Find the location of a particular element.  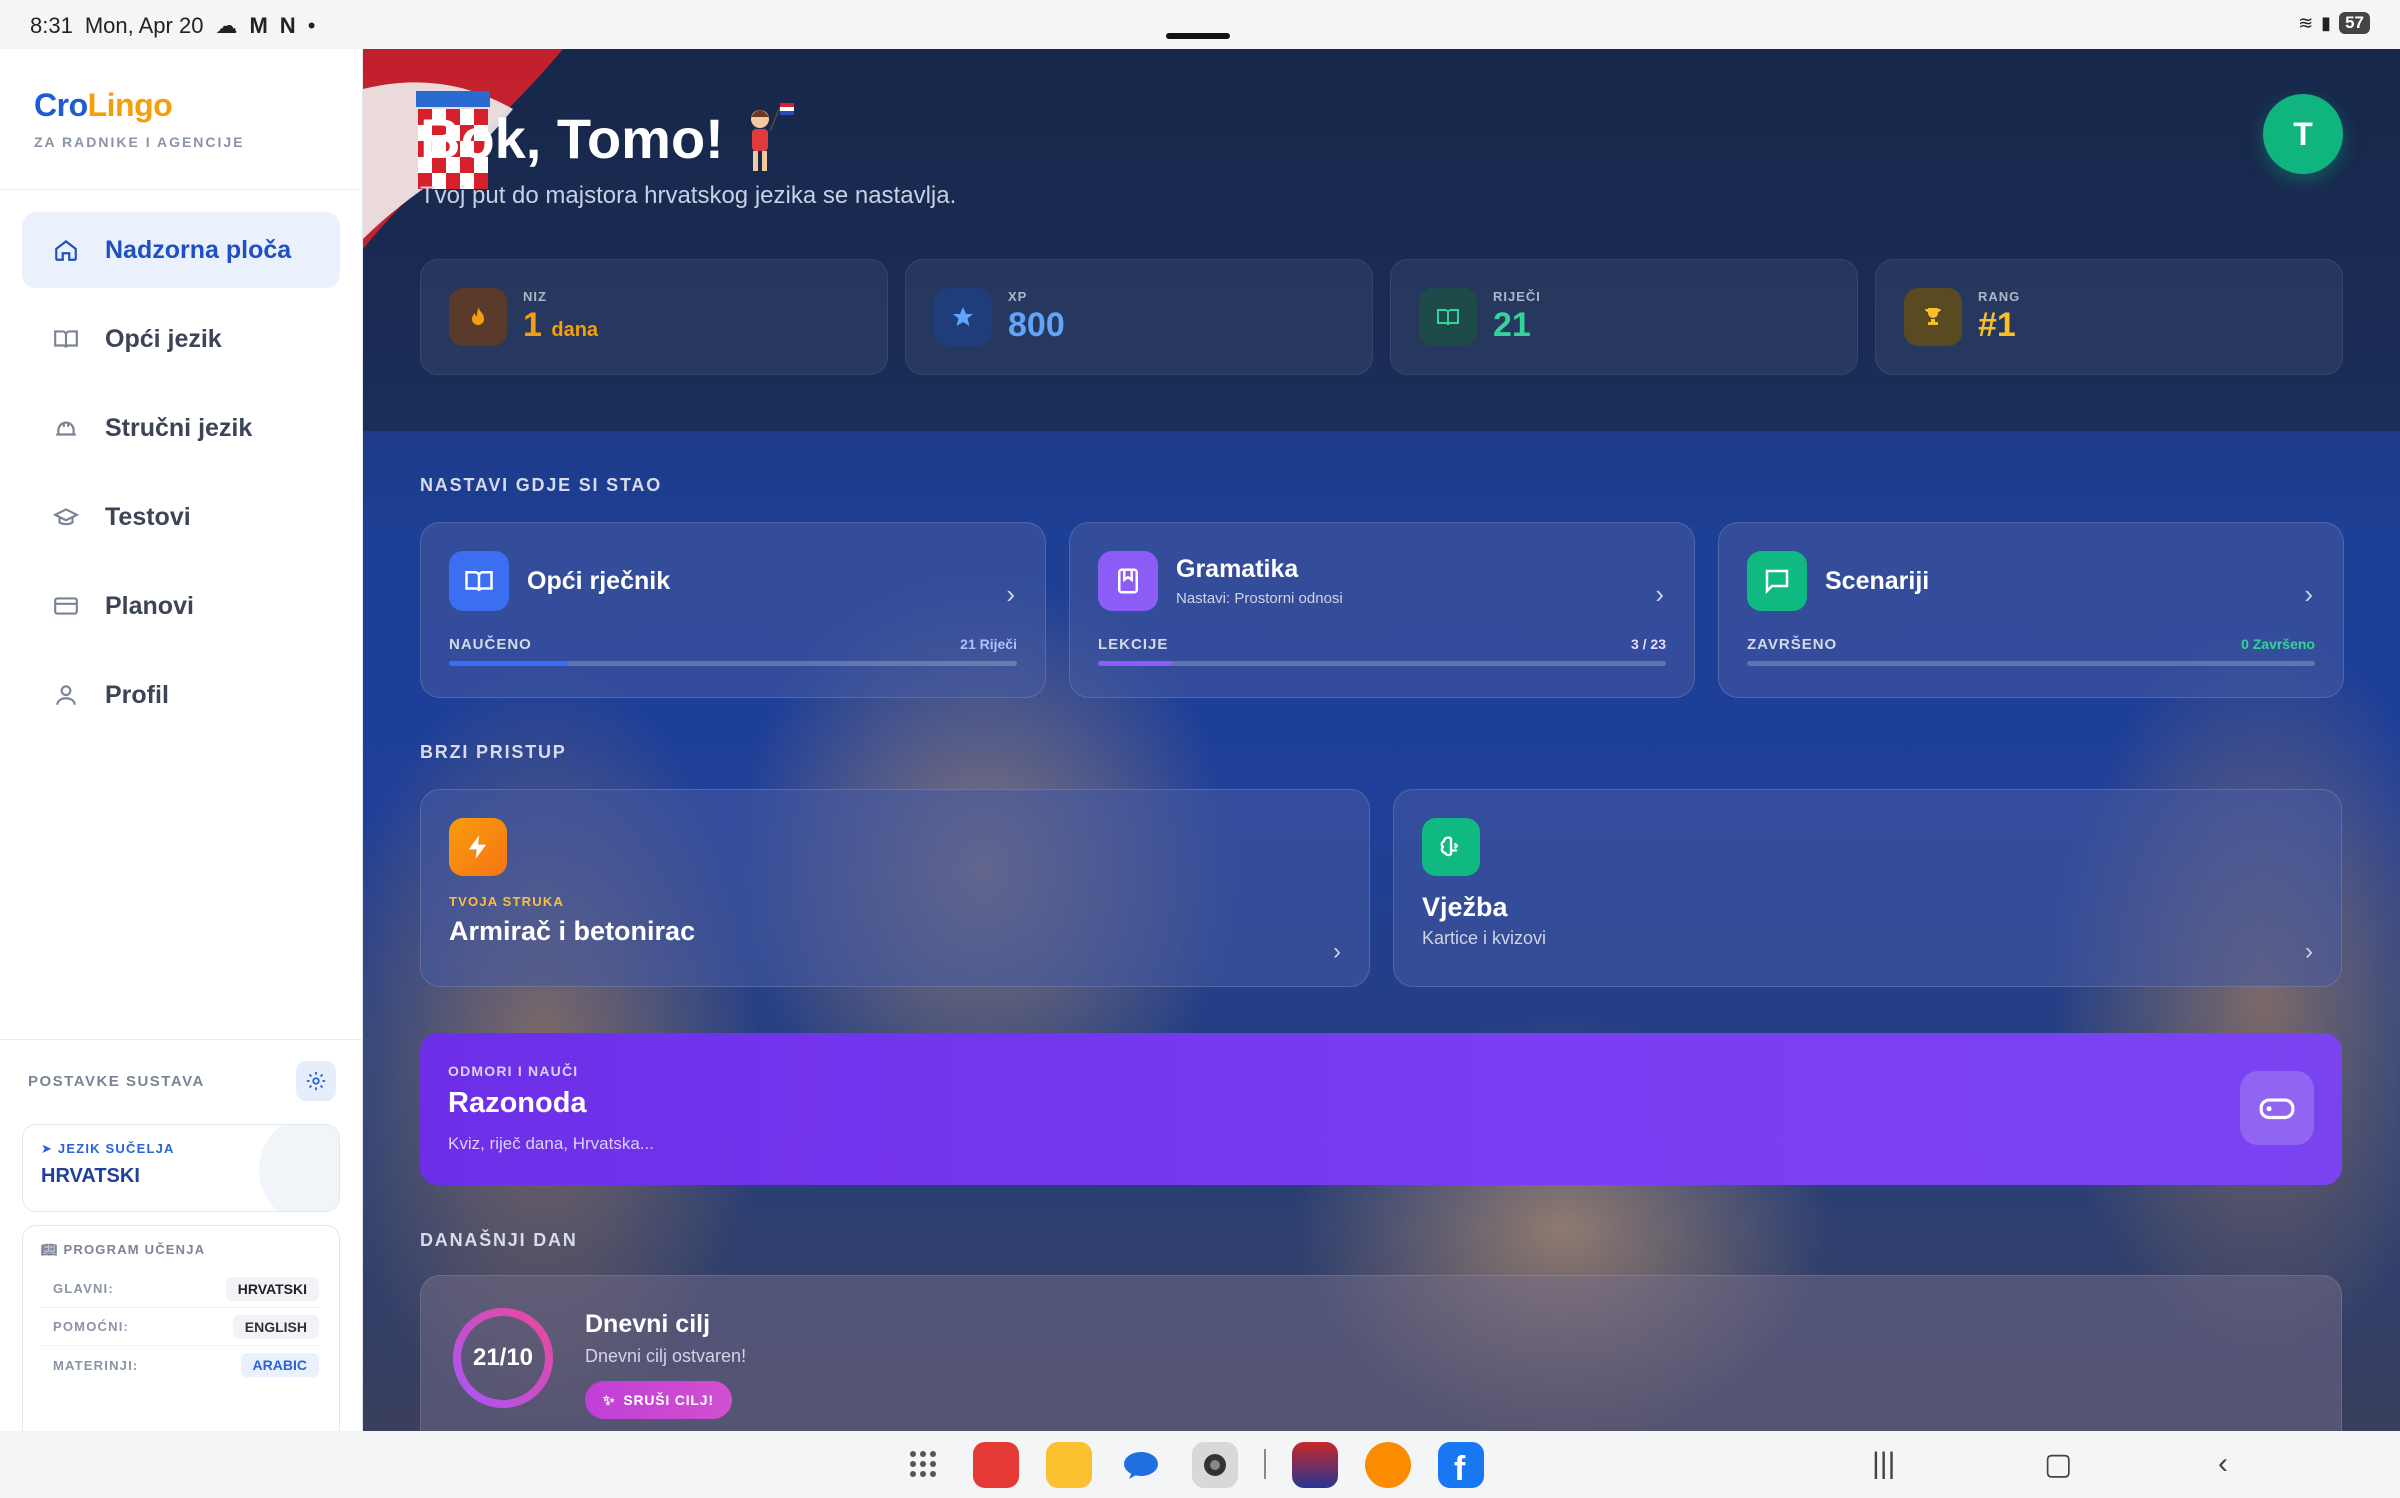

drag-handle is located at coordinates (1198, 36).